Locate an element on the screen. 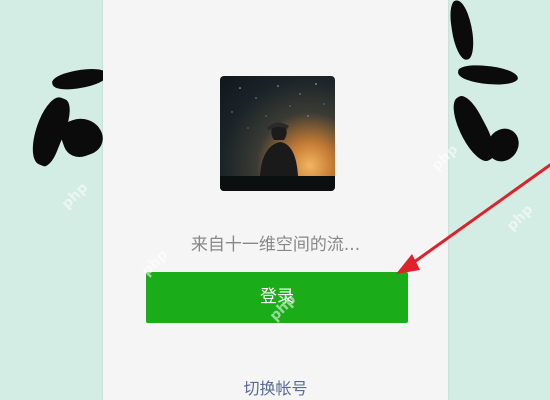  avatar is located at coordinates (277, 133).